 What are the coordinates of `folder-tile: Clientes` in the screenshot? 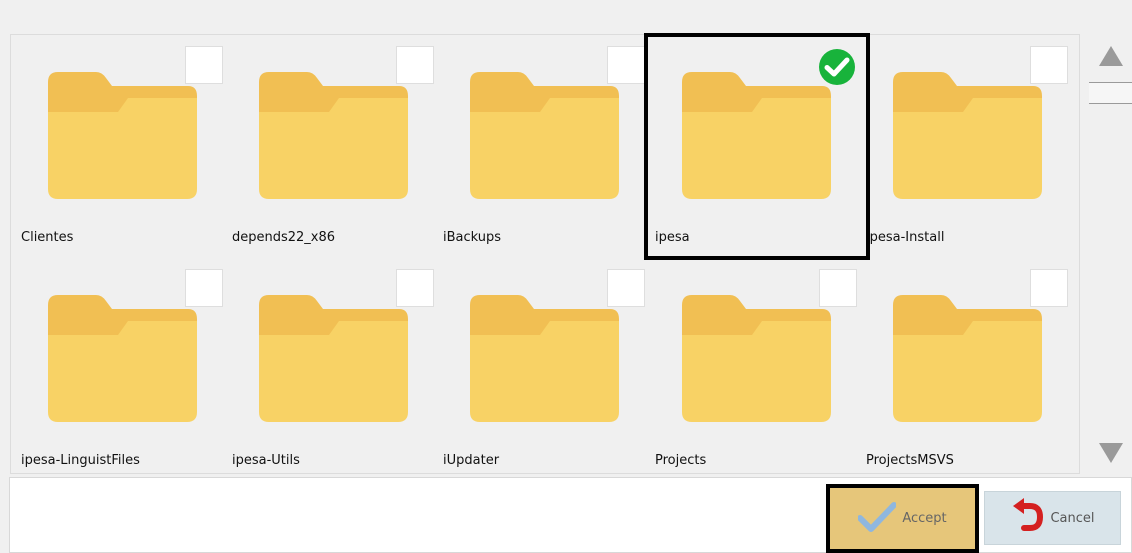 It's located at (117, 145).